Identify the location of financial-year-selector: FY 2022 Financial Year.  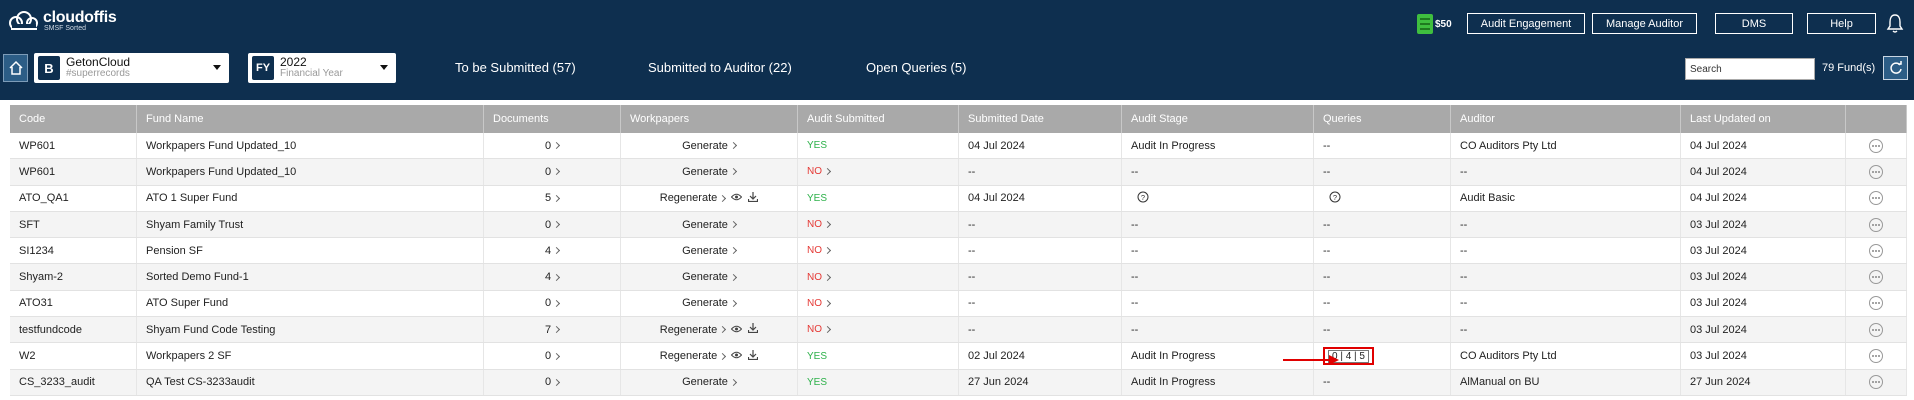
(322, 68).